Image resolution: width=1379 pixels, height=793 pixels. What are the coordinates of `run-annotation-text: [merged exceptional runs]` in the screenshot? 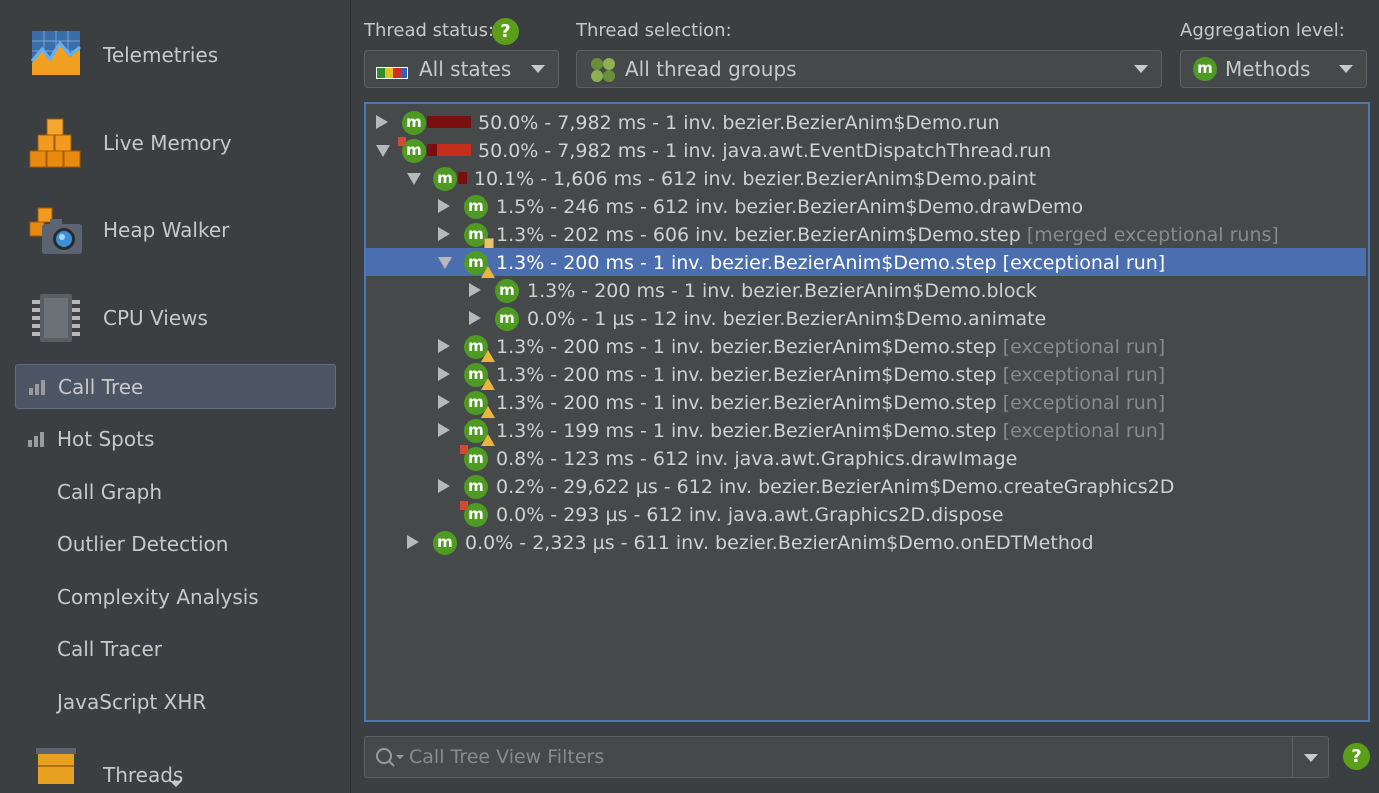 It's located at (1152, 235).